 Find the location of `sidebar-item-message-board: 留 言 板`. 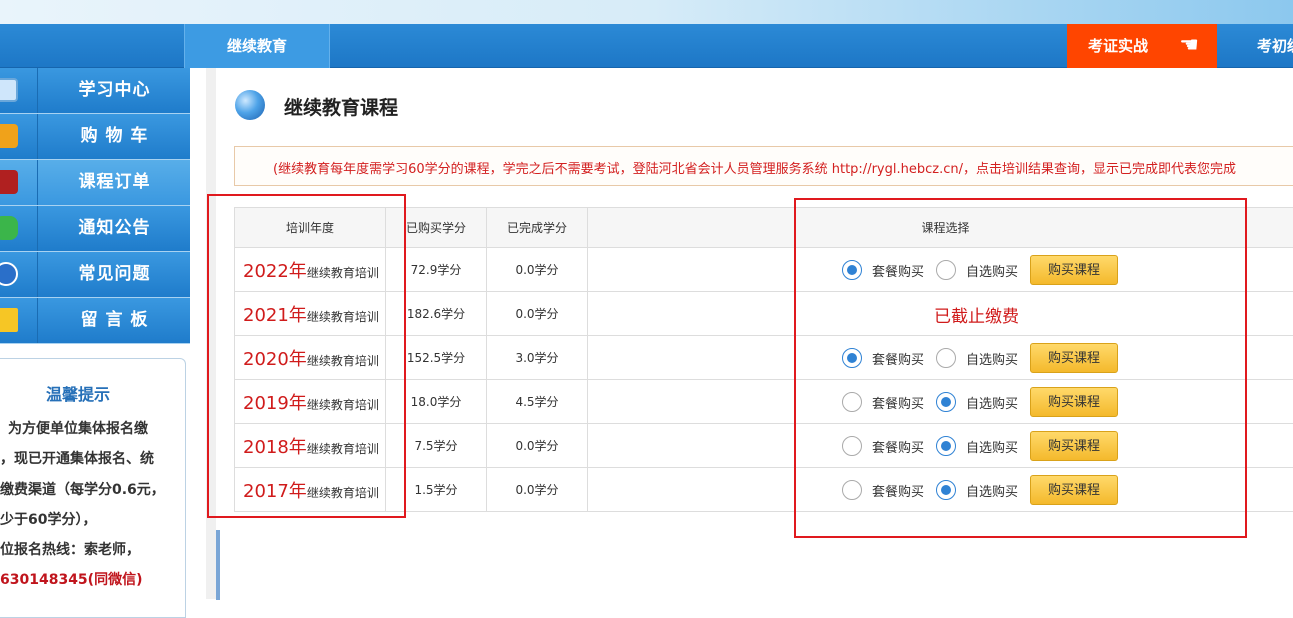

sidebar-item-message-board: 留 言 板 is located at coordinates (95, 321).